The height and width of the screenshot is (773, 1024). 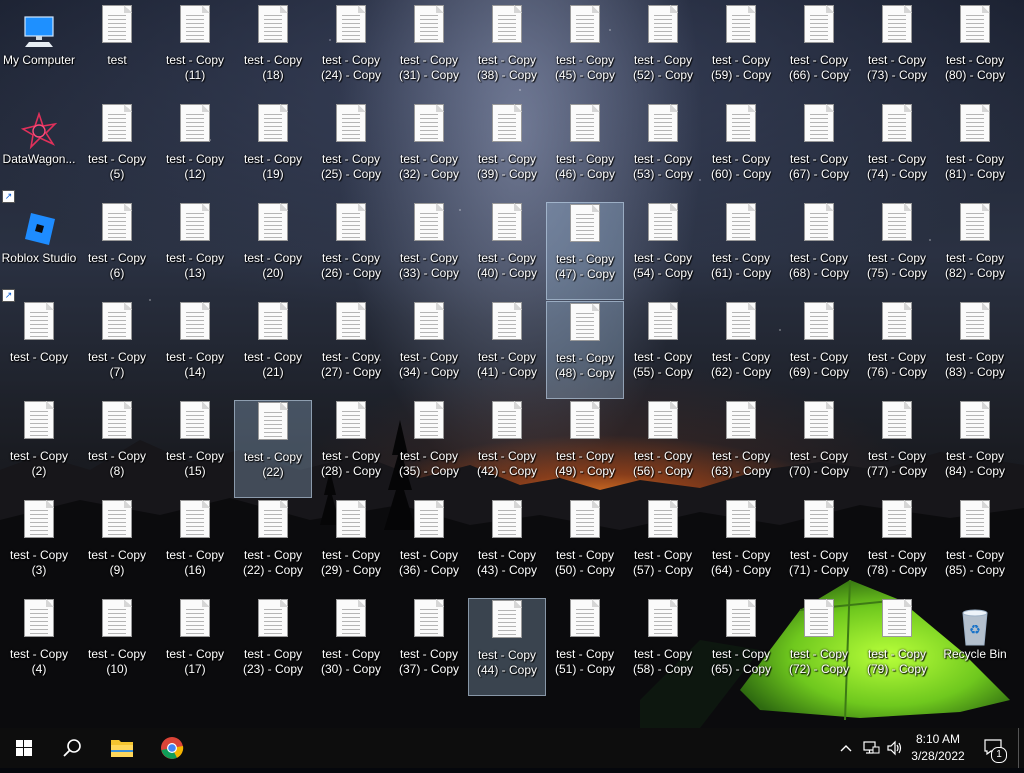 I want to click on desktop-icon-test-copy-51-copy: test - Copy (51) - Copy, so click(x=585, y=647).